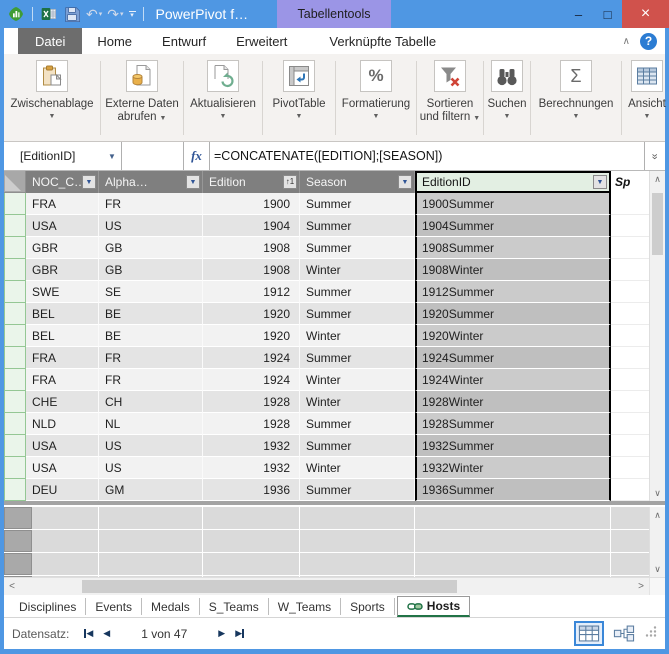 This screenshot has width=669, height=654. What do you see at coordinates (513, 446) in the screenshot?
I see `cell-edition_id: 1932Summer` at bounding box center [513, 446].